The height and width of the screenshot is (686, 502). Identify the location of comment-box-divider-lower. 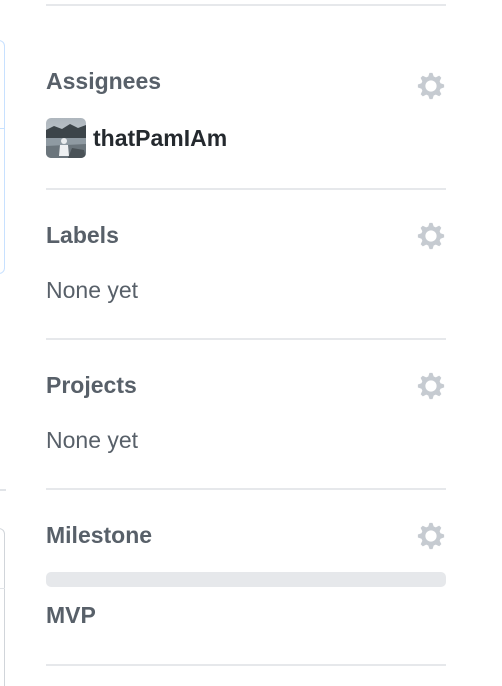
(2, 588).